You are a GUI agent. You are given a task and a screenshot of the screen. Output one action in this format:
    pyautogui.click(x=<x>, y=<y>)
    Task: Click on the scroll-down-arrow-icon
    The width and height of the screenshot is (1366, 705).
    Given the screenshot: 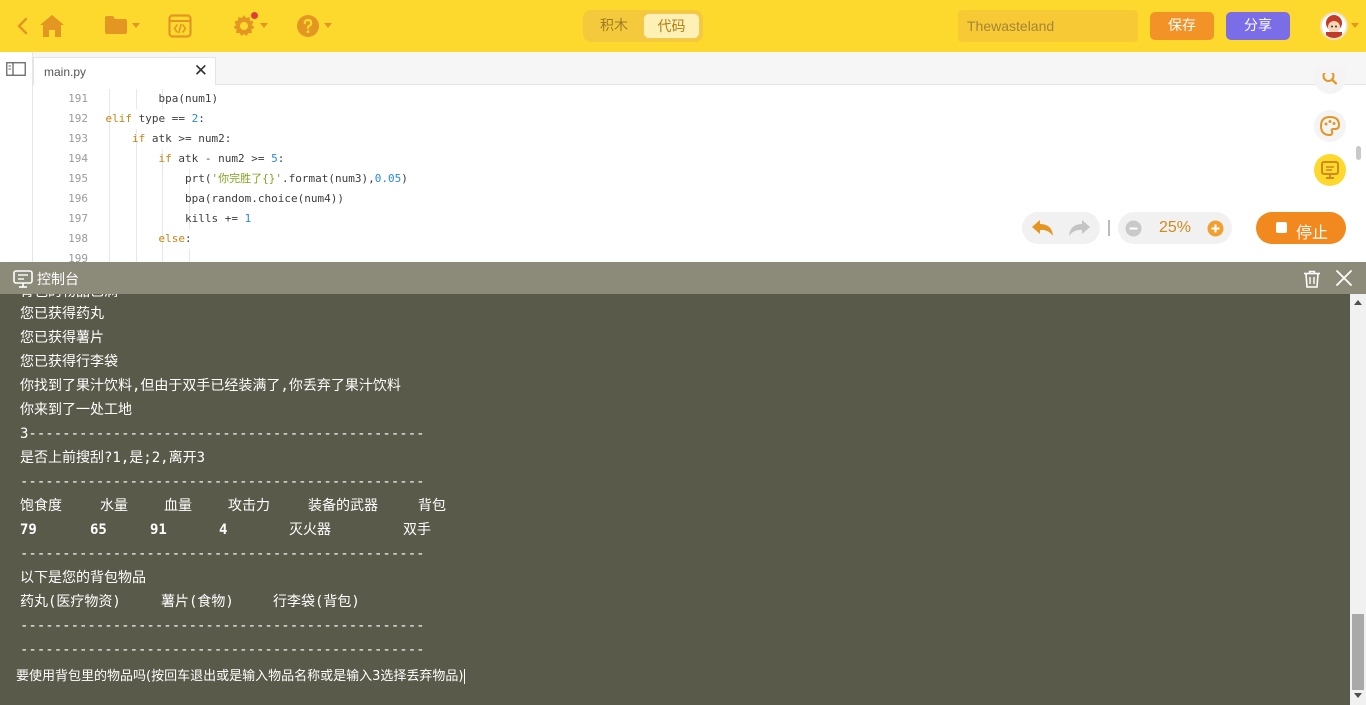 What is the action you would take?
    pyautogui.click(x=1358, y=696)
    